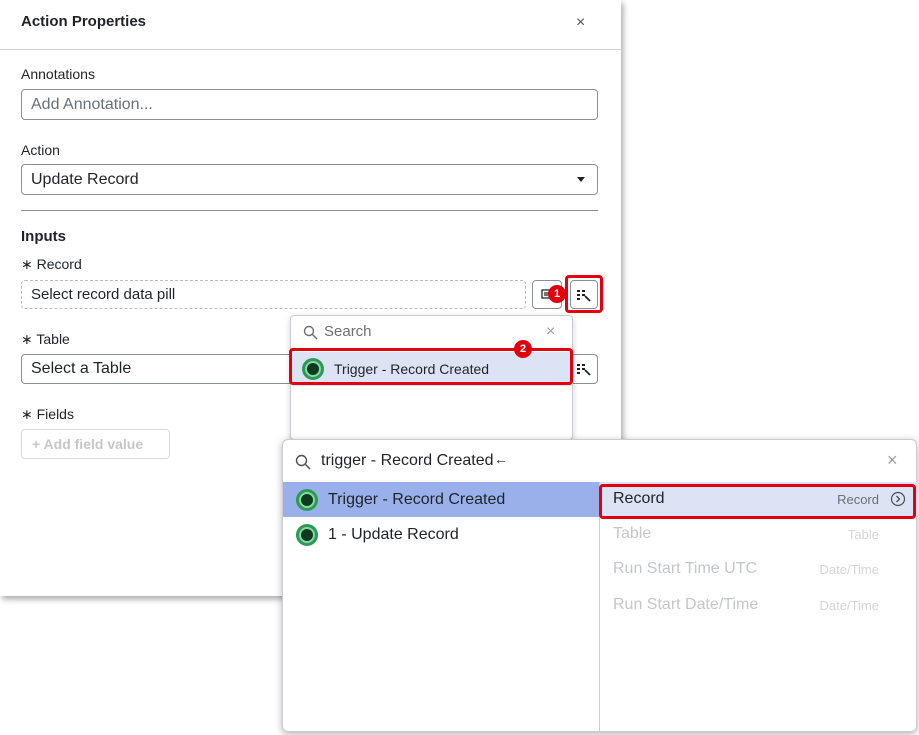 The width and height of the screenshot is (919, 735). Describe the element at coordinates (685, 568) in the screenshot. I see `picker-field-name: Run Start Time UTC` at that location.